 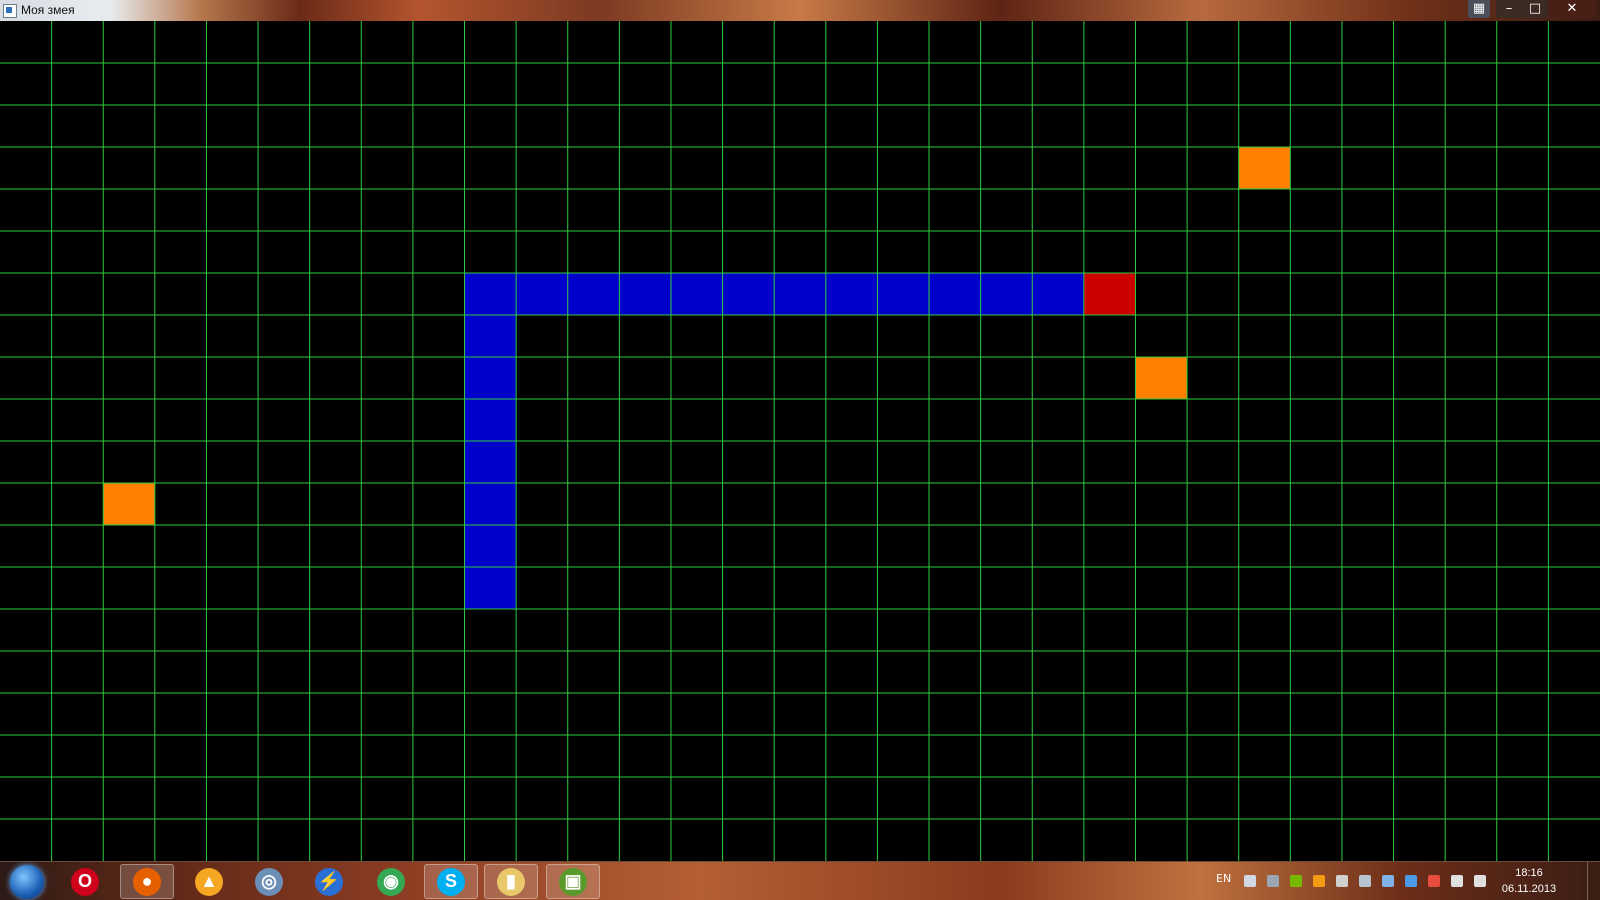 What do you see at coordinates (1535, 9) in the screenshot?
I see `maximize-button: □` at bounding box center [1535, 9].